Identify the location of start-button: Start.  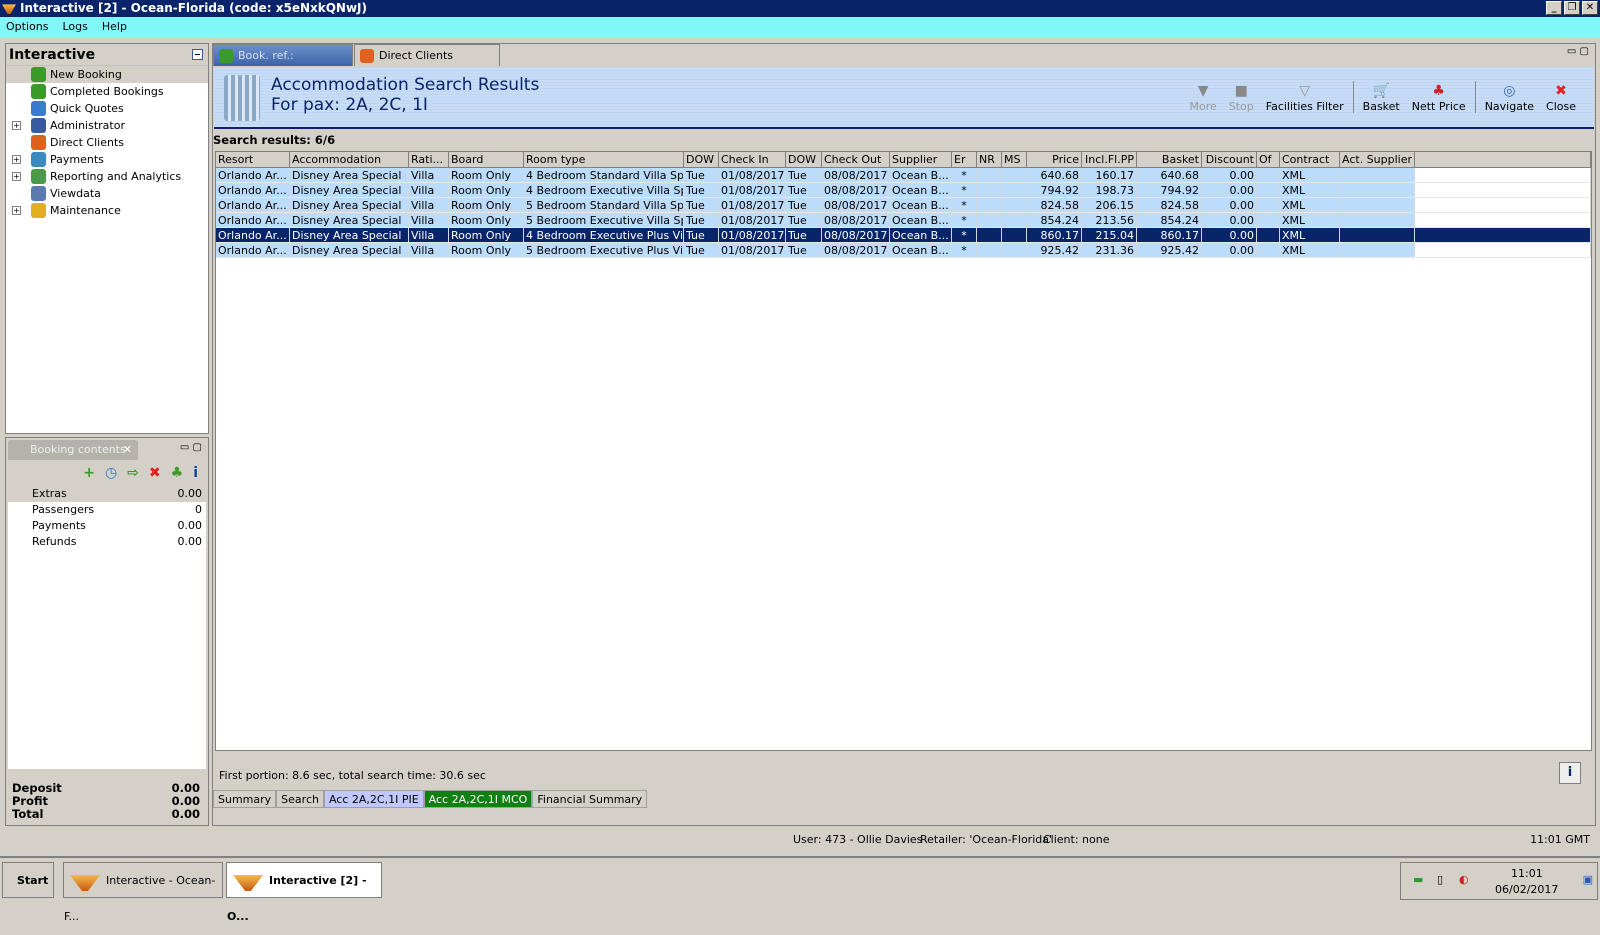
(28, 880).